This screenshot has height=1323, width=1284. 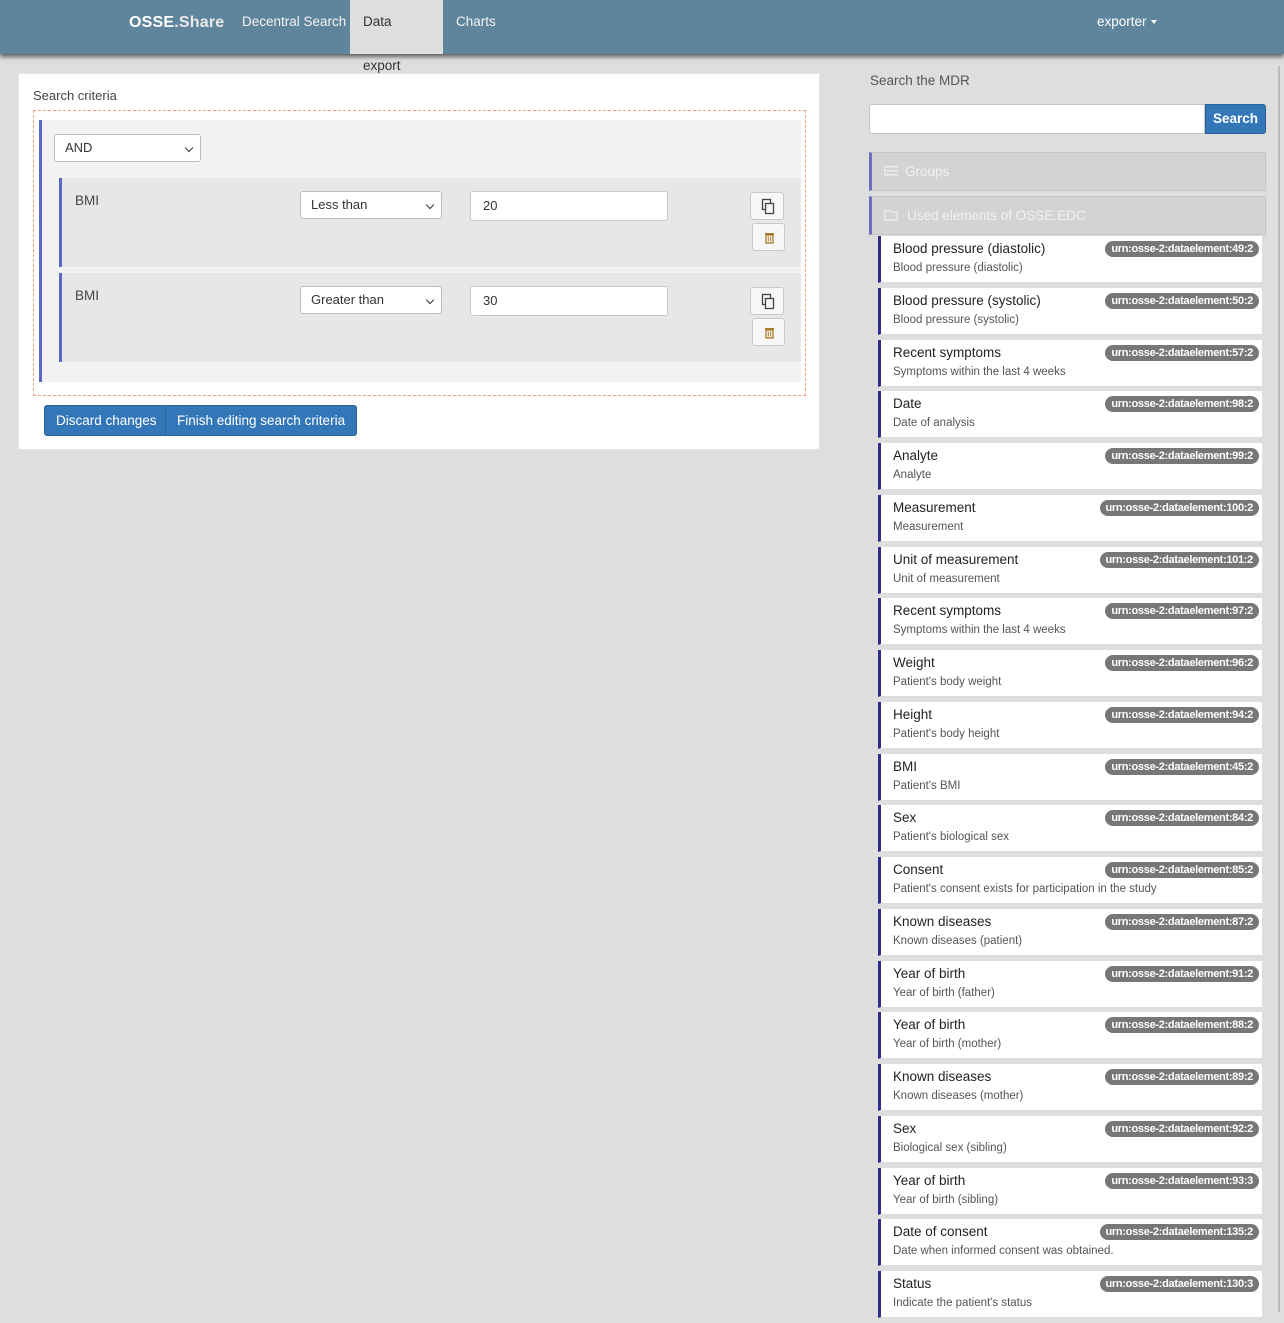 I want to click on brand-text: OSSE, so click(x=152, y=22).